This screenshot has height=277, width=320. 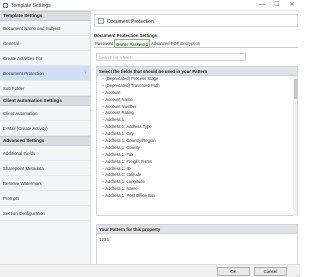 I want to click on page-header: Document Protection, so click(x=196, y=20).